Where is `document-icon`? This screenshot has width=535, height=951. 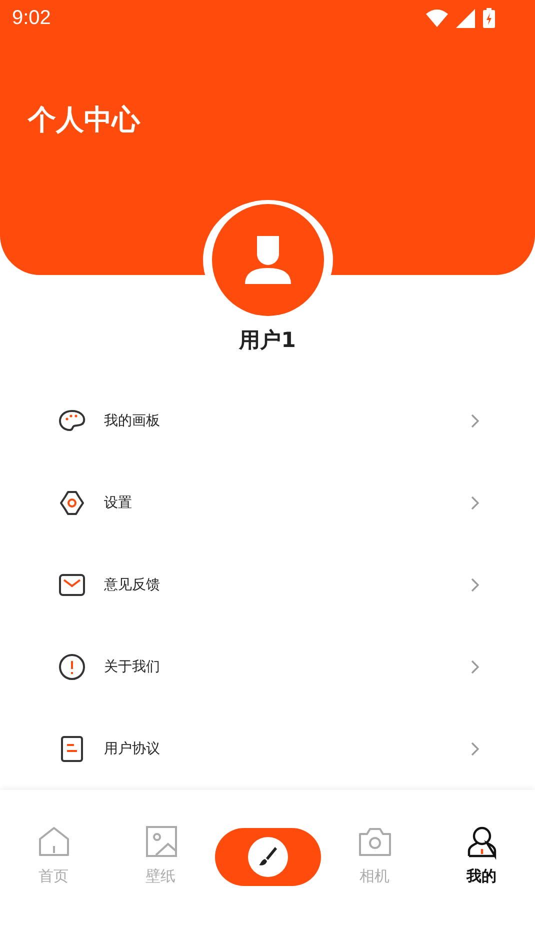
document-icon is located at coordinates (72, 749).